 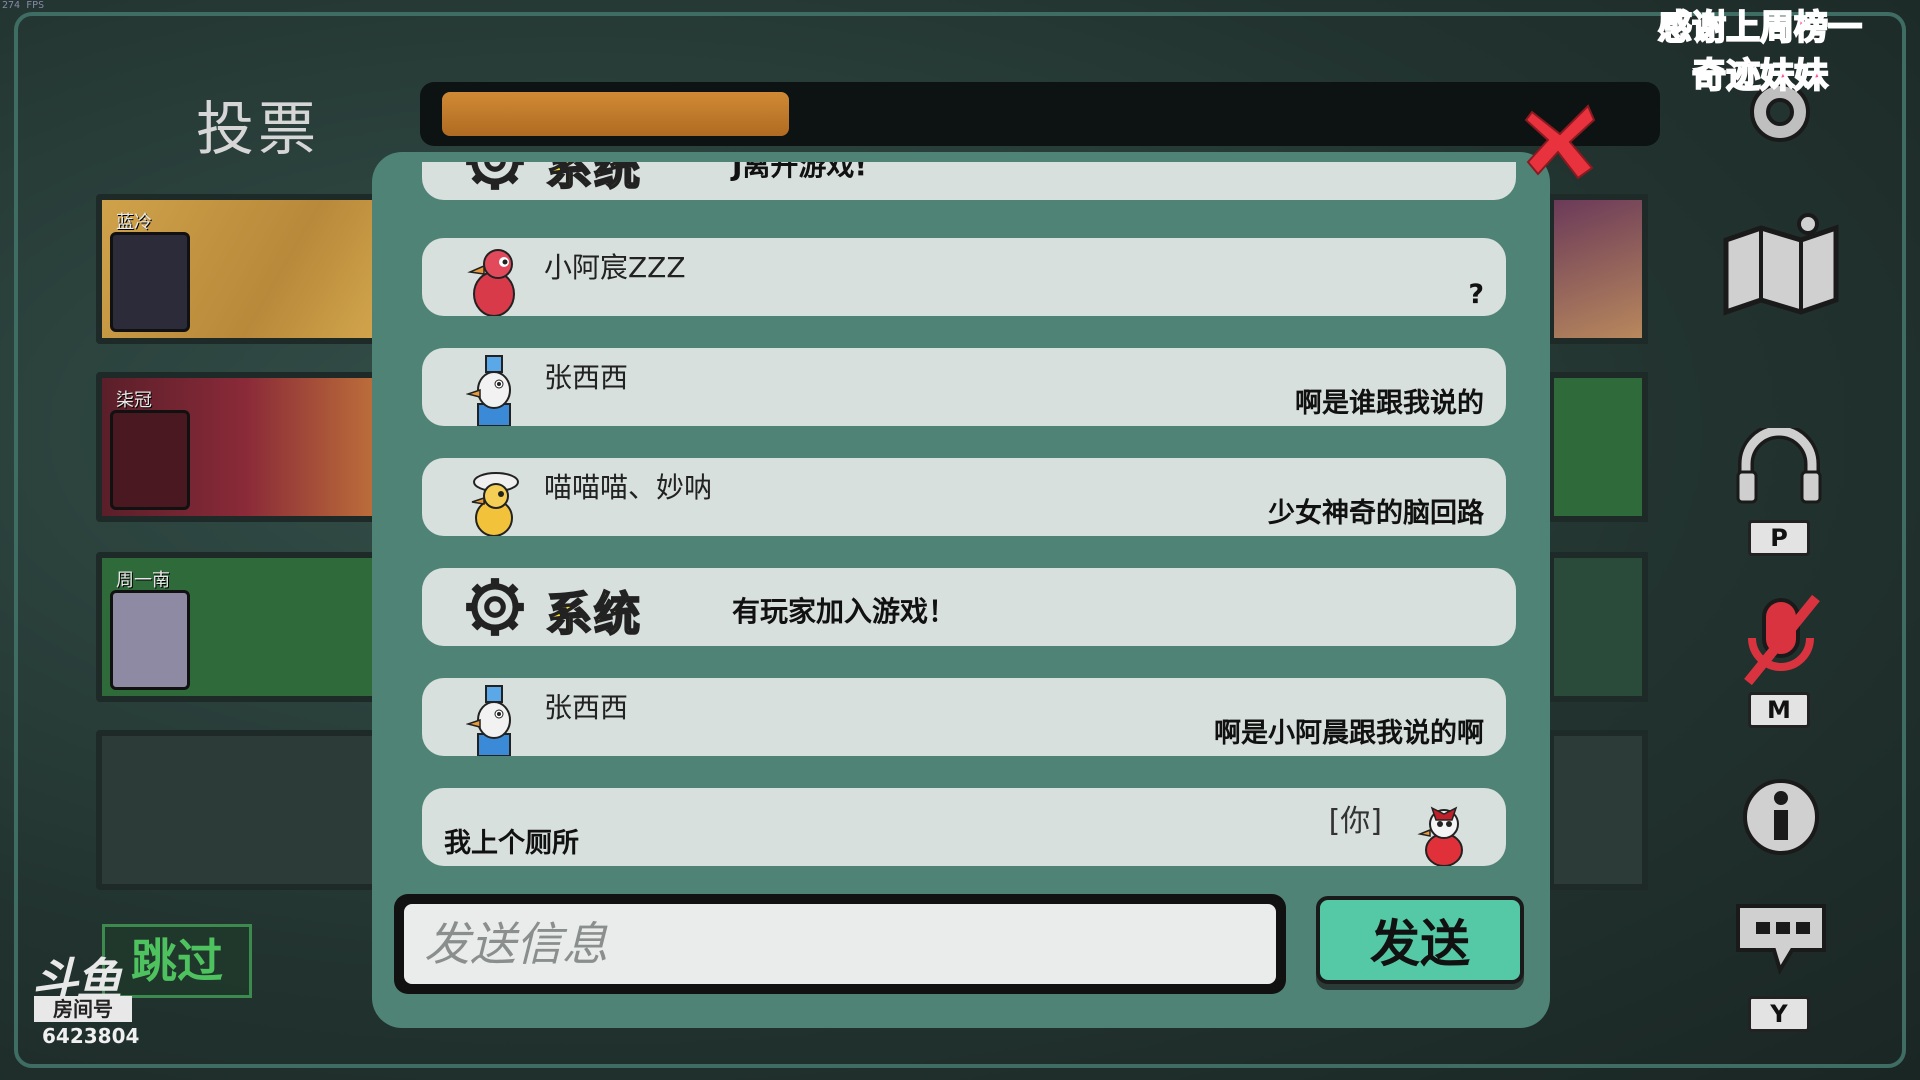 I want to click on room-number: 6423804, so click(x=91, y=1036).